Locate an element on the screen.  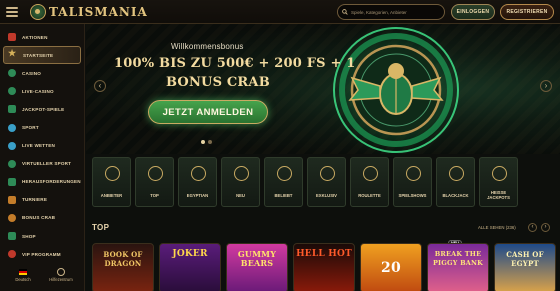
hero-next-arrow: › is located at coordinates (546, 86).